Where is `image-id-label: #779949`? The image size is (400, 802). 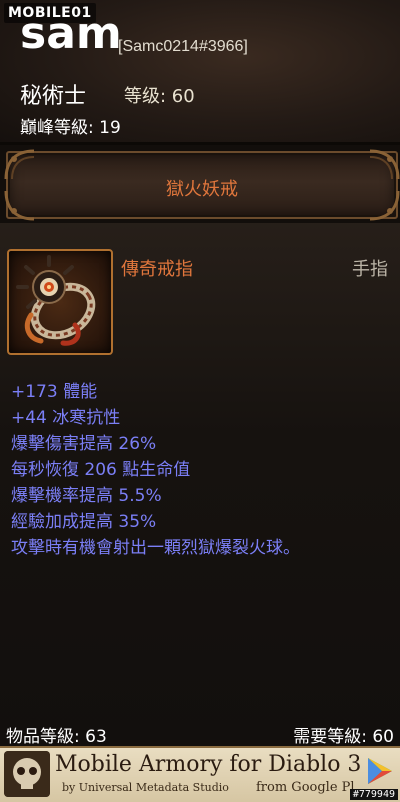 image-id-label: #779949 is located at coordinates (373, 794).